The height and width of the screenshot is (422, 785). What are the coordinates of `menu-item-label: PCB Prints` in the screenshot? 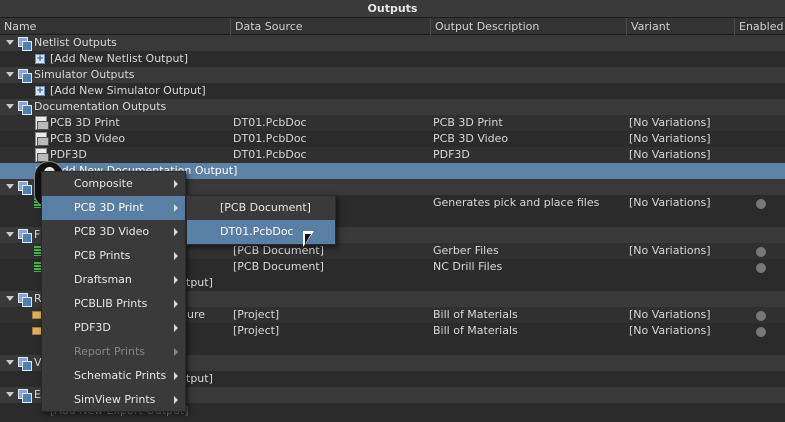 It's located at (102, 255).